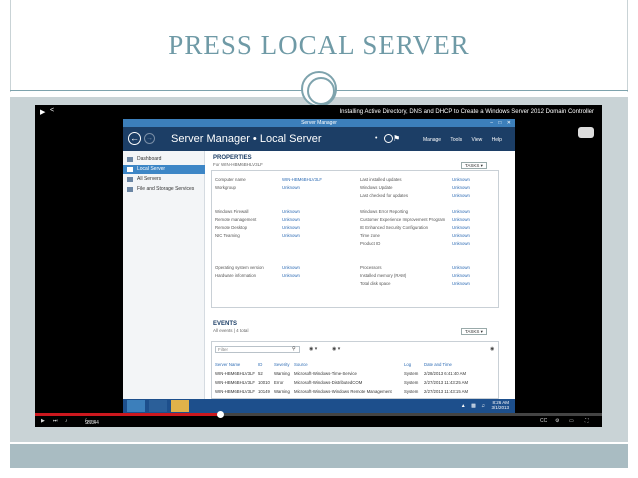 The height and width of the screenshot is (478, 638). Describe the element at coordinates (151, 169) in the screenshot. I see `sidebar-item-label: Local Server` at that location.